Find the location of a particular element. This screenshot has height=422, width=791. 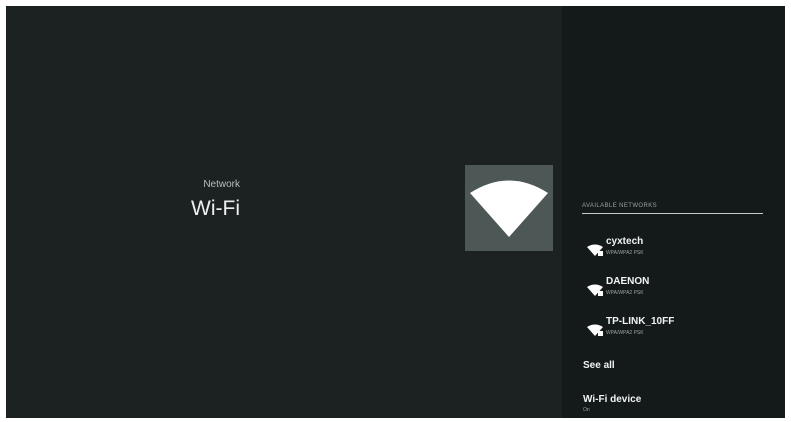

wifi-tile is located at coordinates (509, 208).